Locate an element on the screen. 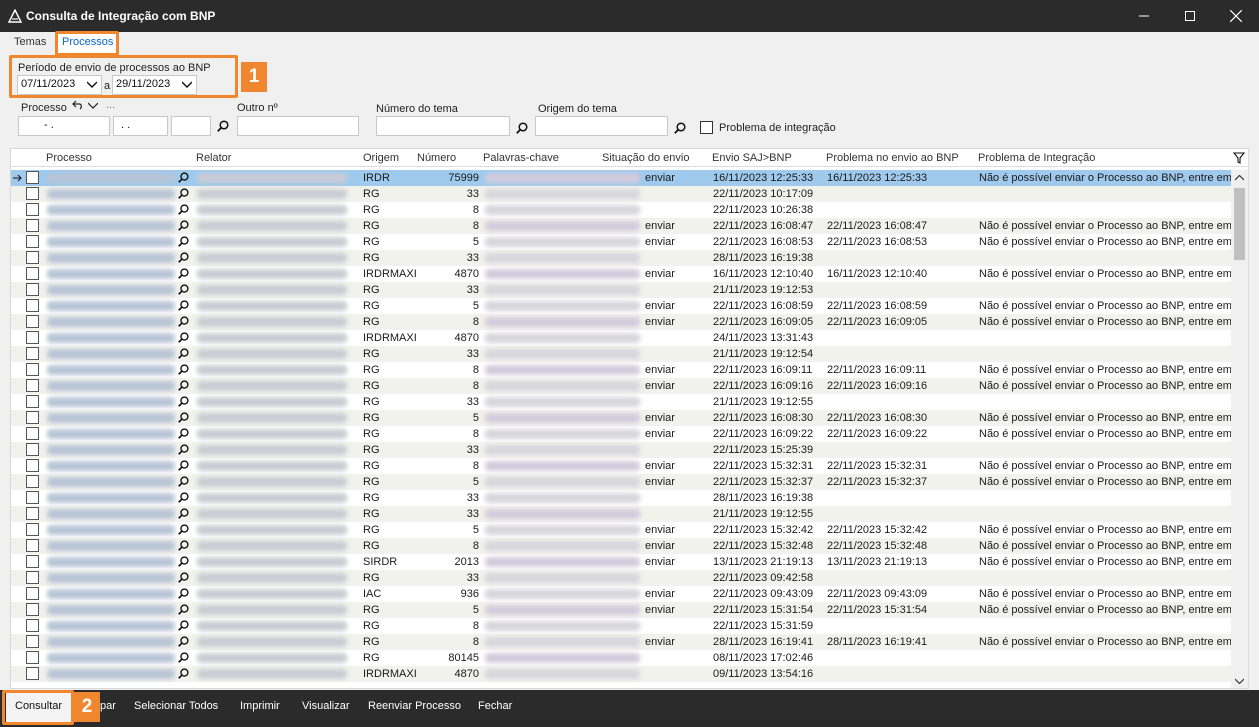 The height and width of the screenshot is (727, 1259). limpar-button: par is located at coordinates (108, 706).